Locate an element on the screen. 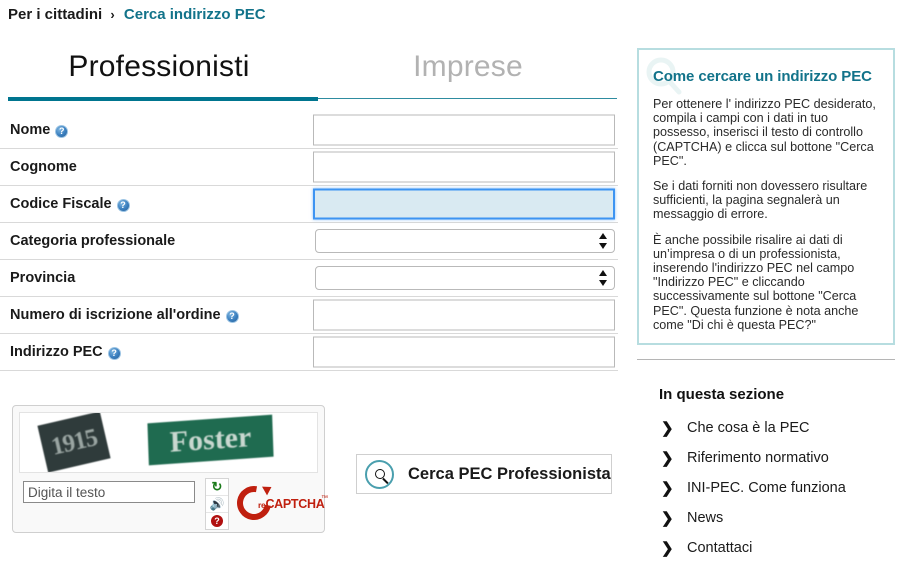 This screenshot has height=579, width=904. refresh-icon: ↻ is located at coordinates (217, 486).